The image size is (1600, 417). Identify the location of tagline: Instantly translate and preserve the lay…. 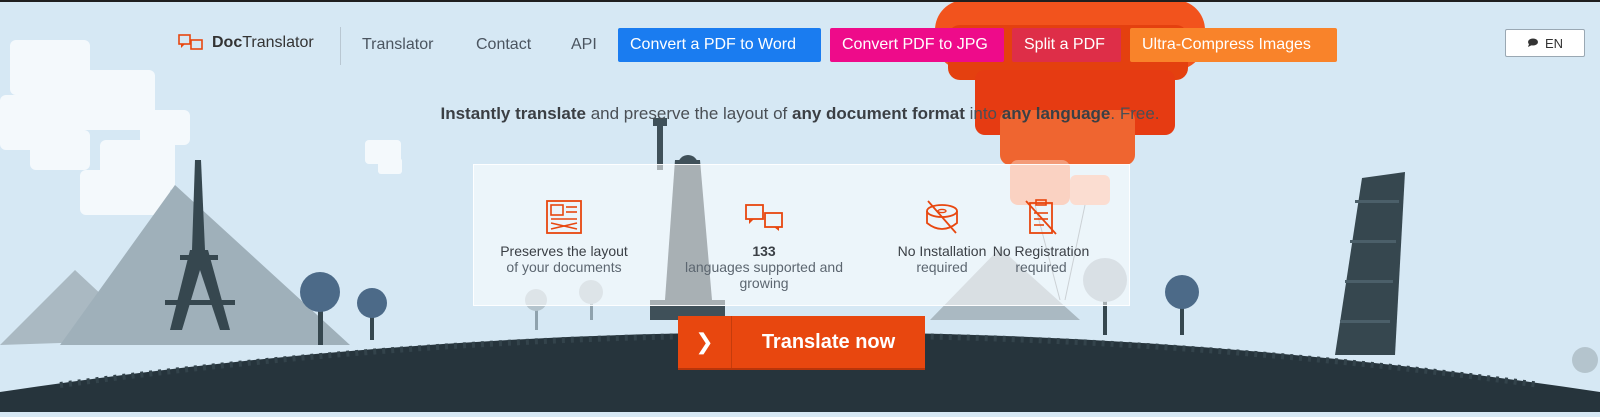
(800, 113).